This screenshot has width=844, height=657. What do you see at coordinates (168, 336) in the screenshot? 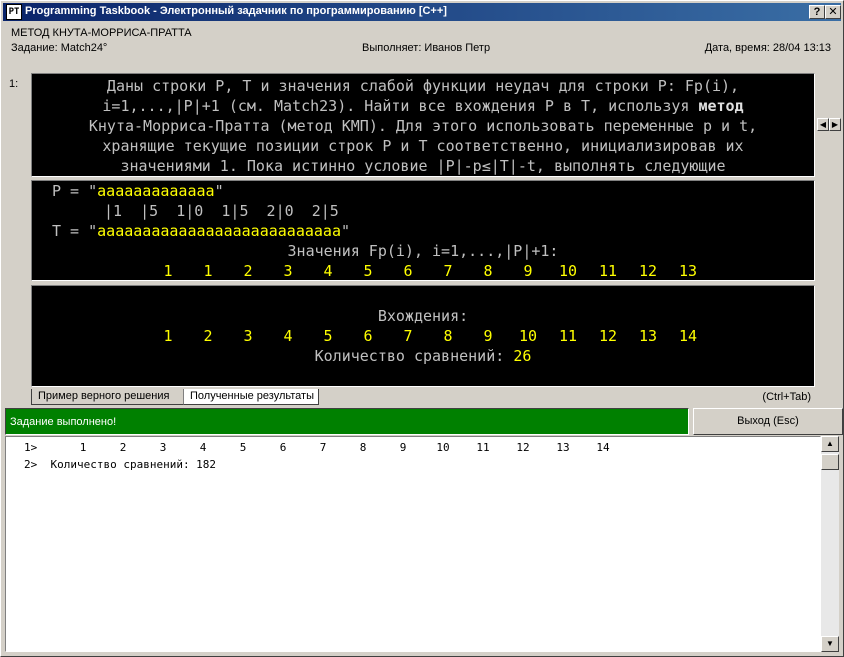
I see `occ-row-value: 1` at bounding box center [168, 336].